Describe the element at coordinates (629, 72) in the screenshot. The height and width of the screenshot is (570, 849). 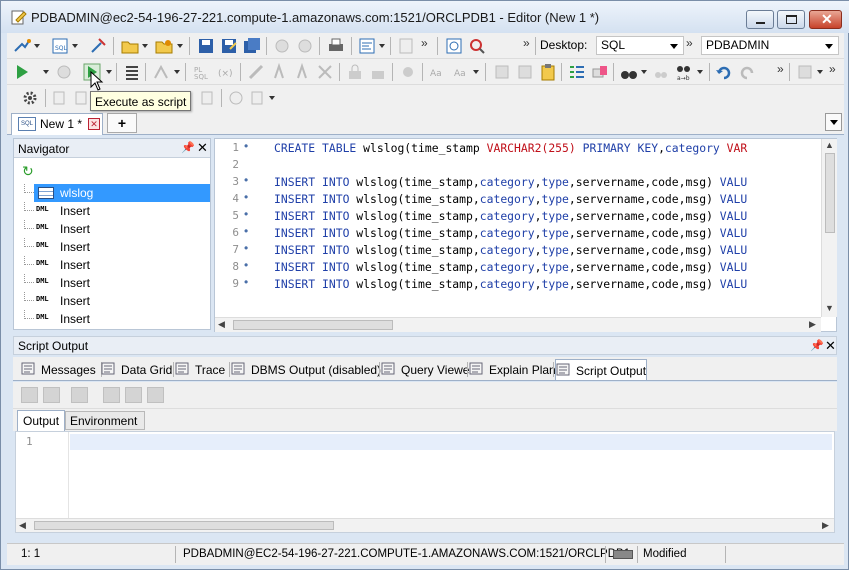
I see `binoculars-icon` at that location.